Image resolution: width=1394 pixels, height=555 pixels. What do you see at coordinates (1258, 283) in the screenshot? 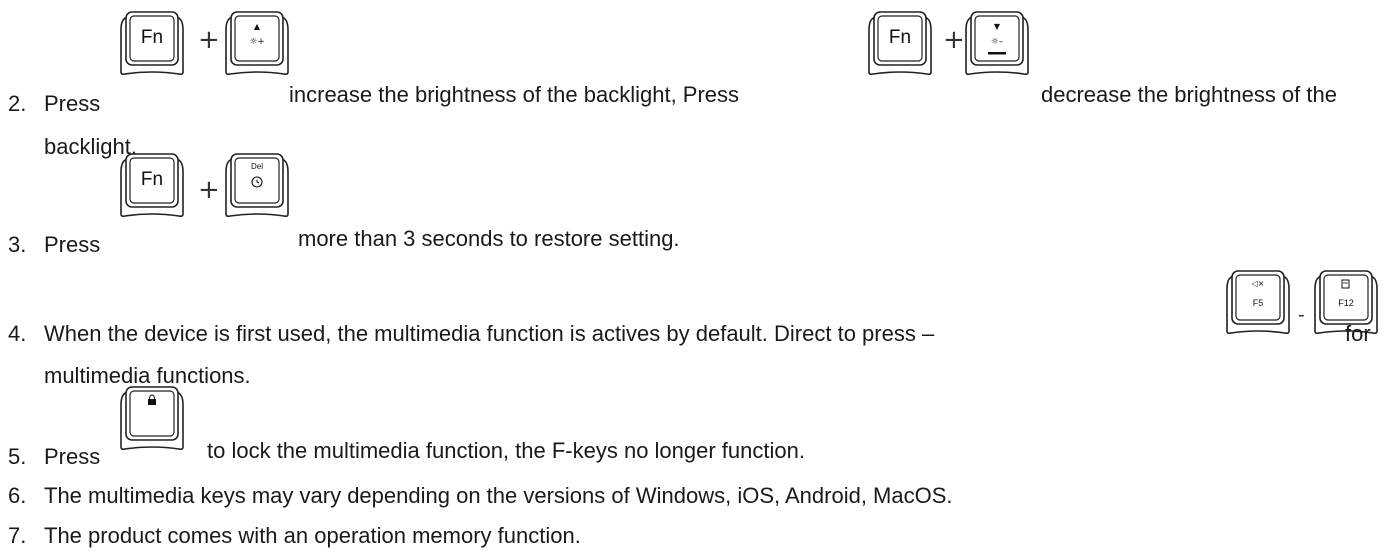
I see `mute-icon: ◁×` at bounding box center [1258, 283].